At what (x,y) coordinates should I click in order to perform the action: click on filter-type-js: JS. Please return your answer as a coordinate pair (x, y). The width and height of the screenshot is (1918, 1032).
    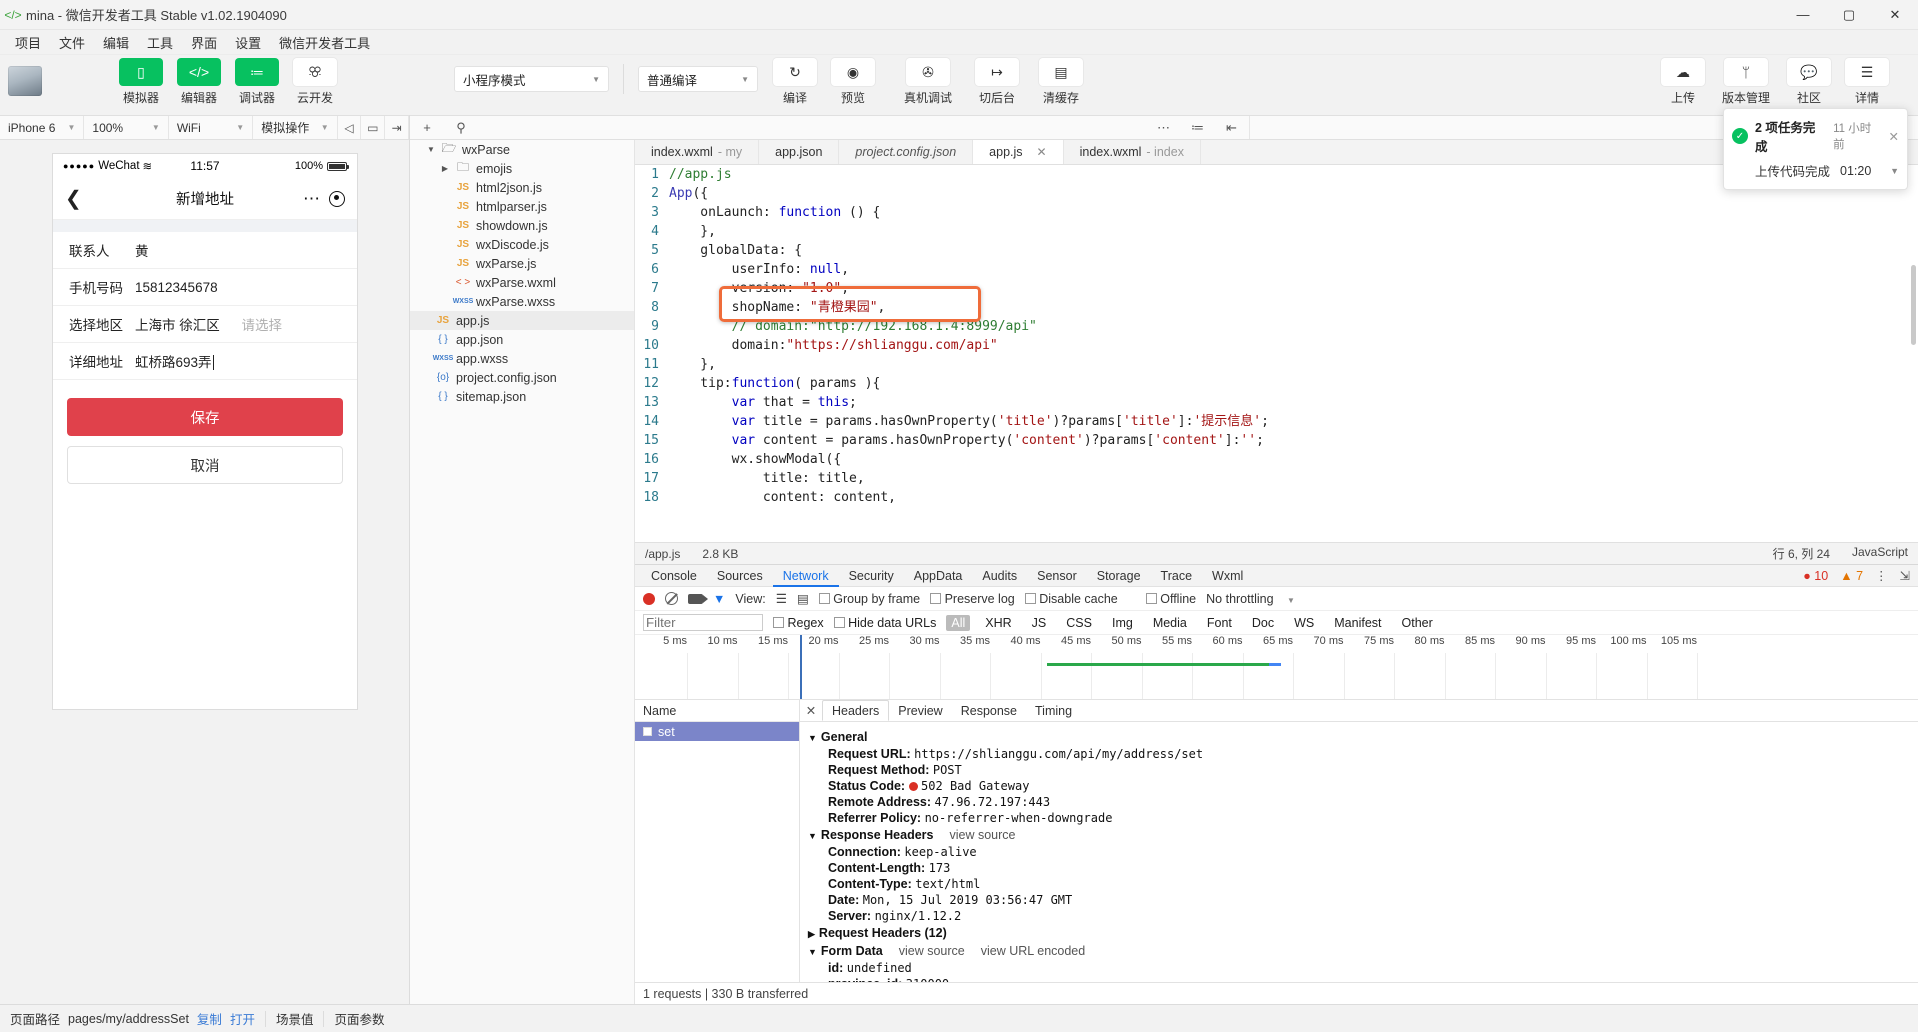
    Looking at the image, I should click on (1039, 623).